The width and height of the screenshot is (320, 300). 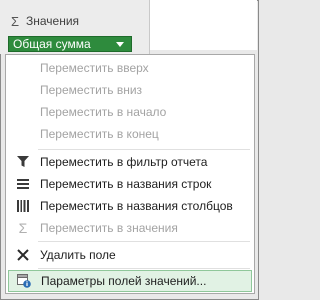 What do you see at coordinates (23, 206) in the screenshot?
I see `columns-icon` at bounding box center [23, 206].